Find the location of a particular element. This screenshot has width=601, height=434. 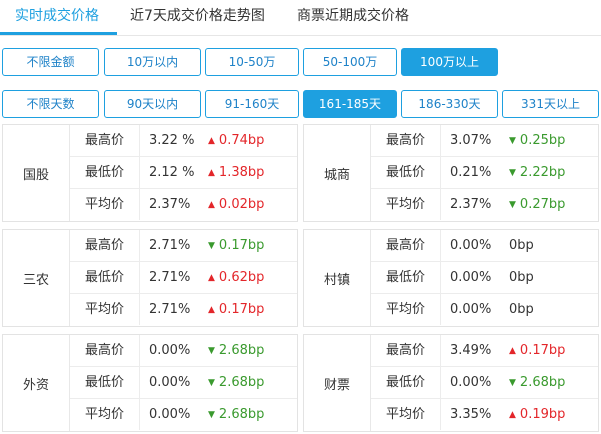

amount-filter-over-100w: 100万以上 is located at coordinates (449, 62).